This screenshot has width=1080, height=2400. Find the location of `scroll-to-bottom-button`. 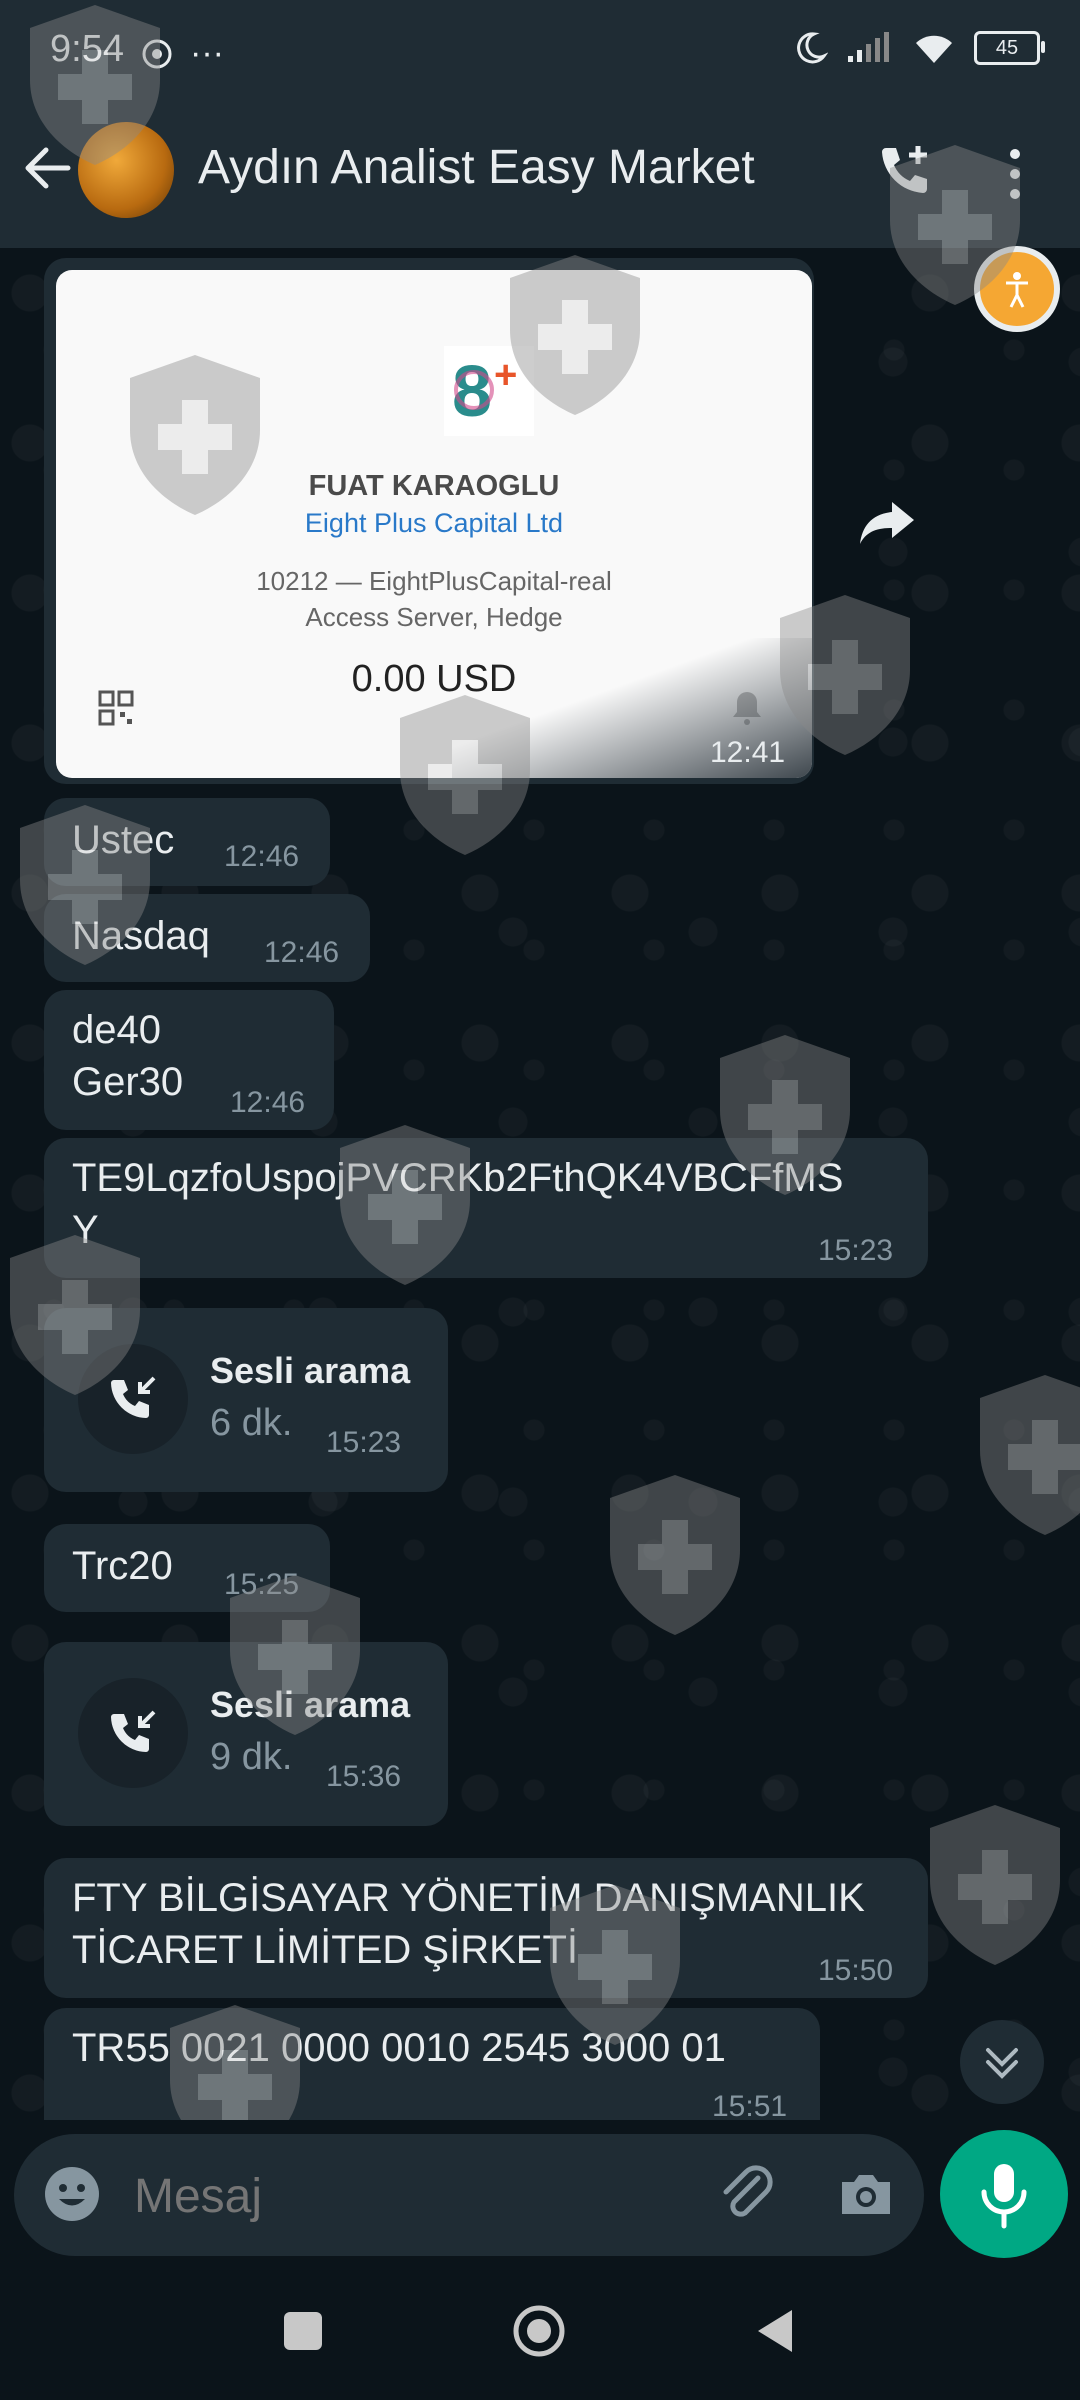

scroll-to-bottom-button is located at coordinates (1002, 2062).